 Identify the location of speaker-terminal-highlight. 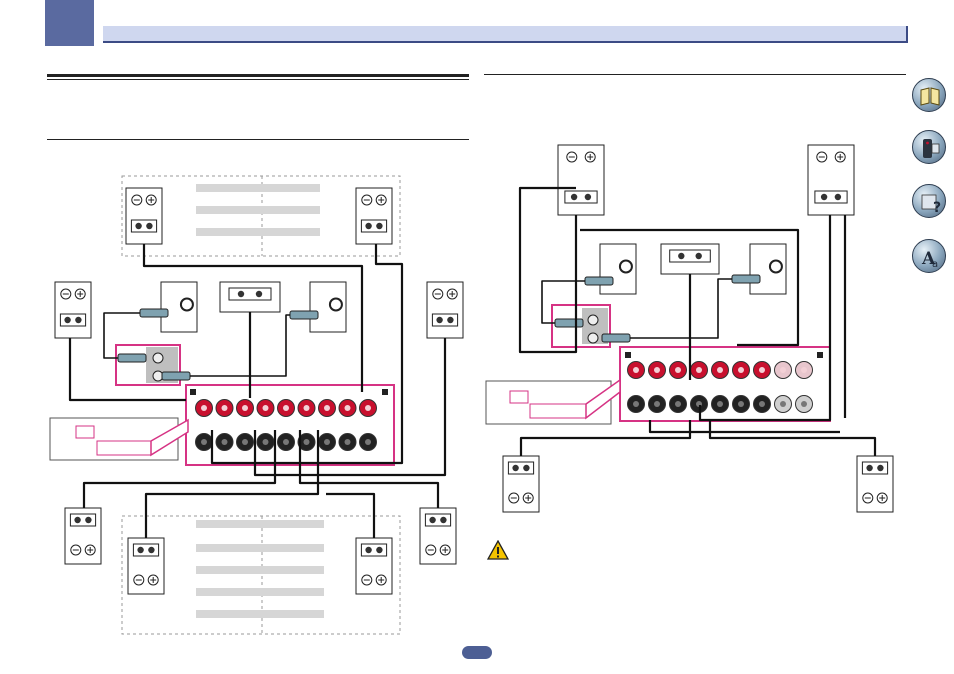
(290, 425).